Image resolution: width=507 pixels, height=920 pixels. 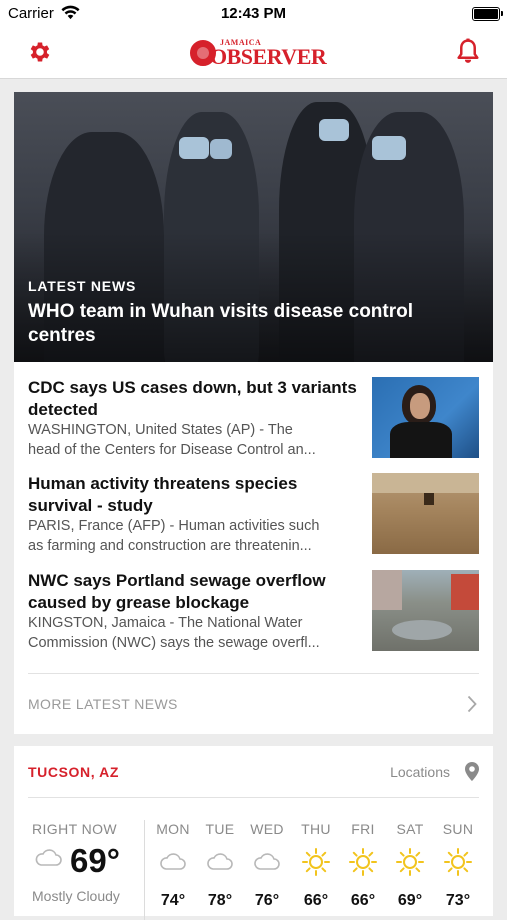 What do you see at coordinates (363, 829) in the screenshot?
I see `forecast-day-name: FRI` at bounding box center [363, 829].